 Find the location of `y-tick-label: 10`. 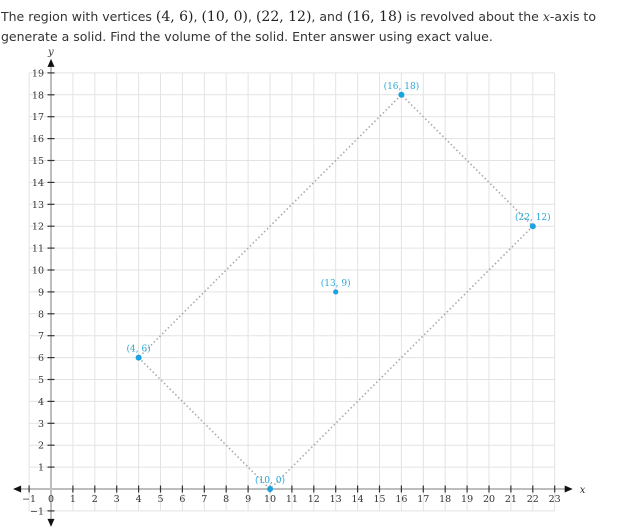

y-tick-label: 10 is located at coordinates (38, 271).